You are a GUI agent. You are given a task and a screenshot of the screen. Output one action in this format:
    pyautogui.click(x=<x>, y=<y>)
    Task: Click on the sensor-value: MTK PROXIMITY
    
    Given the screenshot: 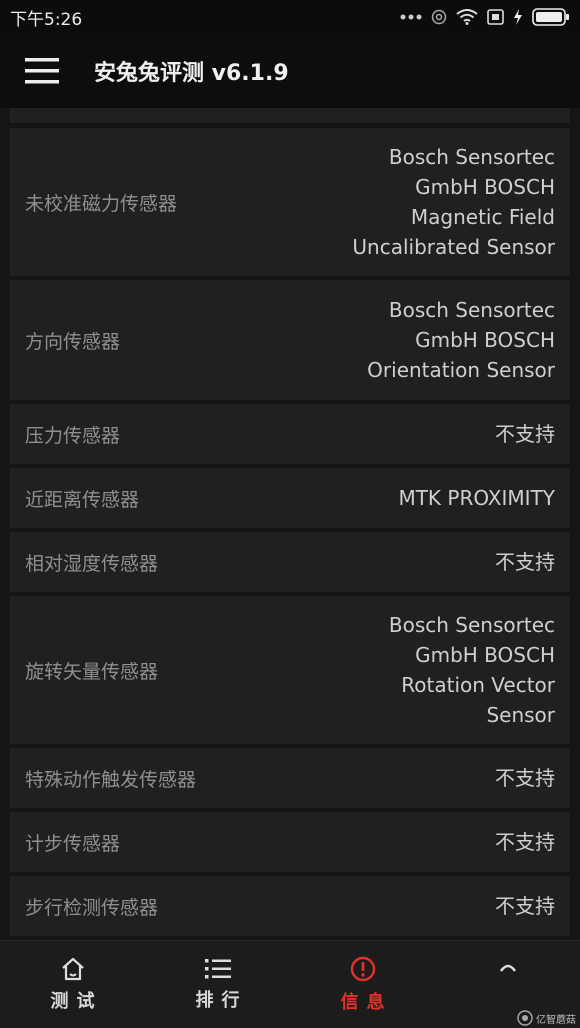 What is the action you would take?
    pyautogui.click(x=476, y=498)
    